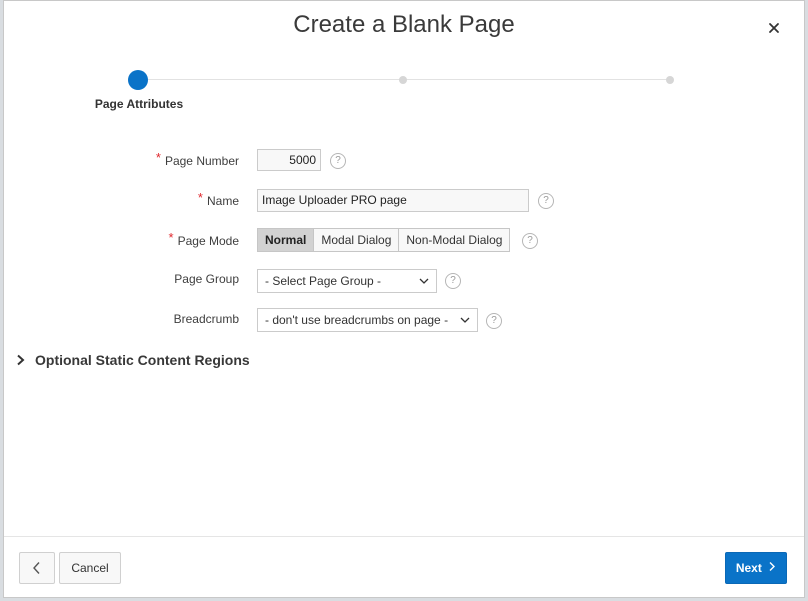  I want to click on page-mode-normal: Normal, so click(286, 240).